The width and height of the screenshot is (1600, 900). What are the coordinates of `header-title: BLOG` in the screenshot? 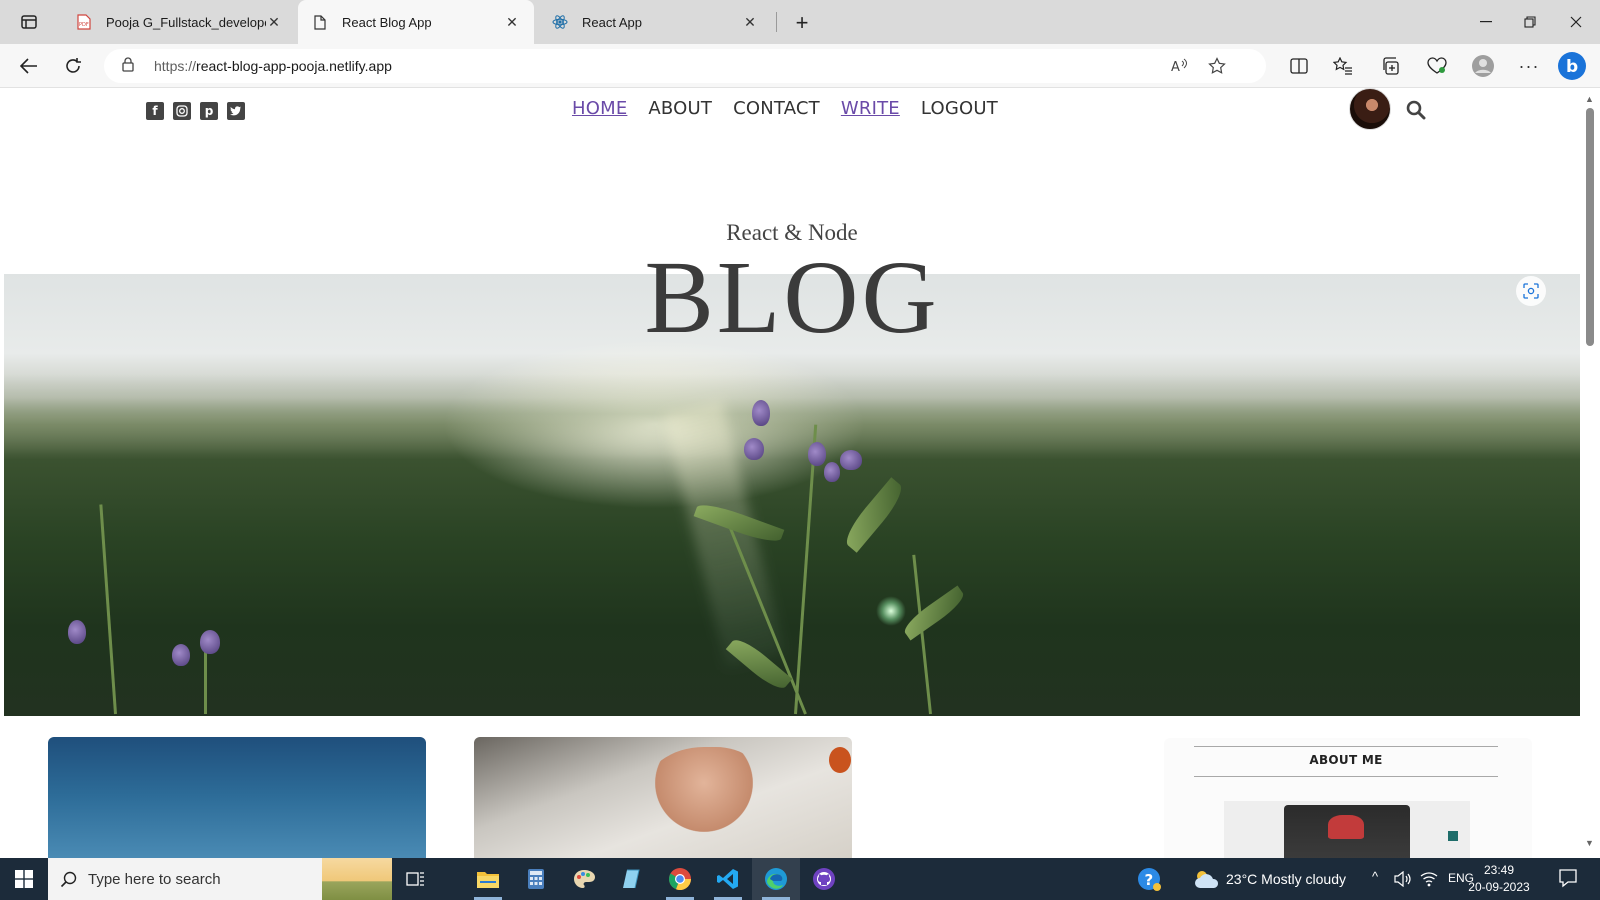 It's located at (792, 297).